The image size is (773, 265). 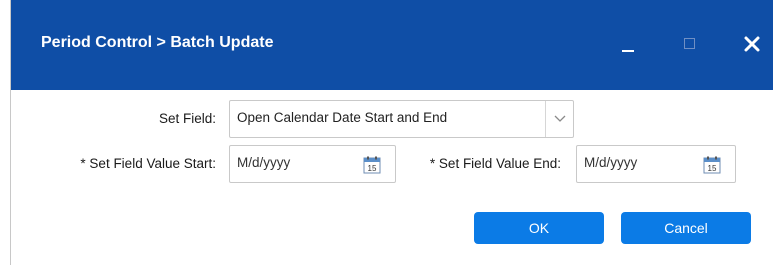 I want to click on set-field-value: Open Calendar Date Start and End, so click(x=342, y=117).